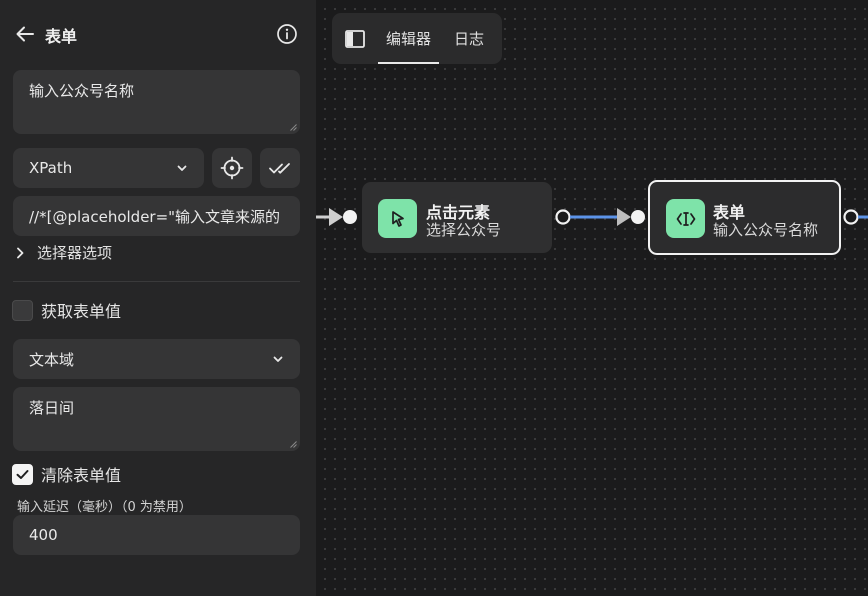 This screenshot has height=596, width=868. What do you see at coordinates (22, 310) in the screenshot?
I see `checkbox-unchecked` at bounding box center [22, 310].